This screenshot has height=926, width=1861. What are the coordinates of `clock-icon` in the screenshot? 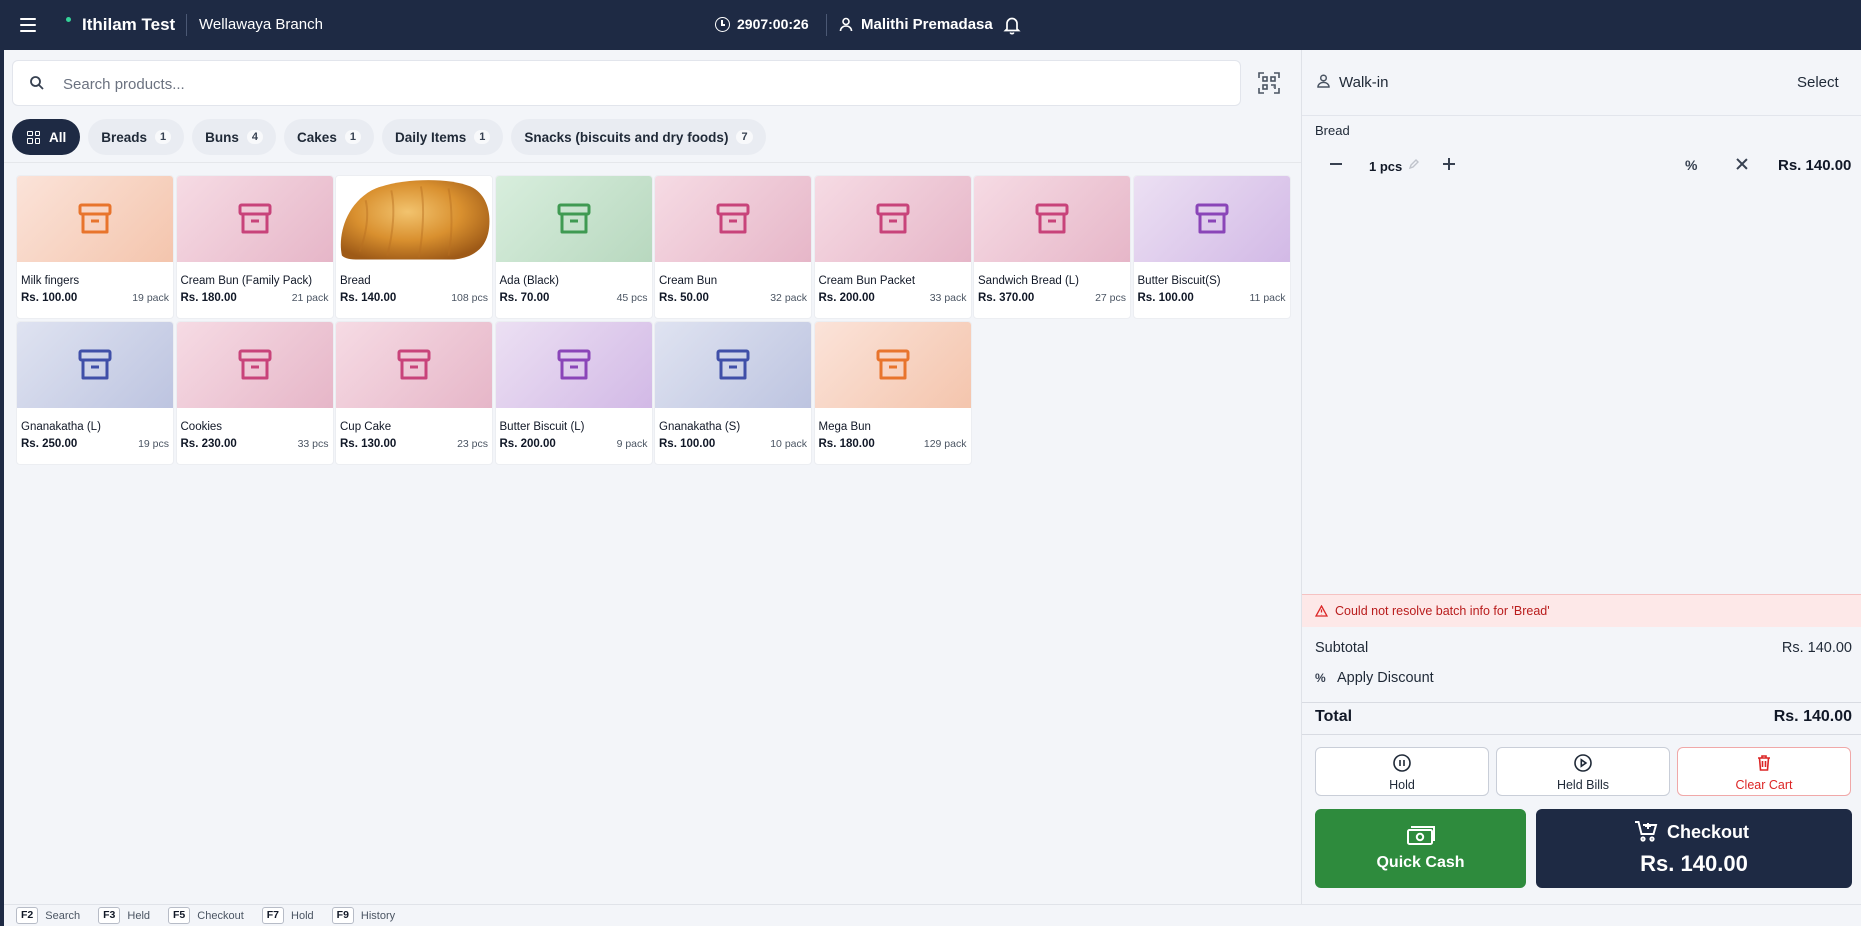 It's located at (722, 24).